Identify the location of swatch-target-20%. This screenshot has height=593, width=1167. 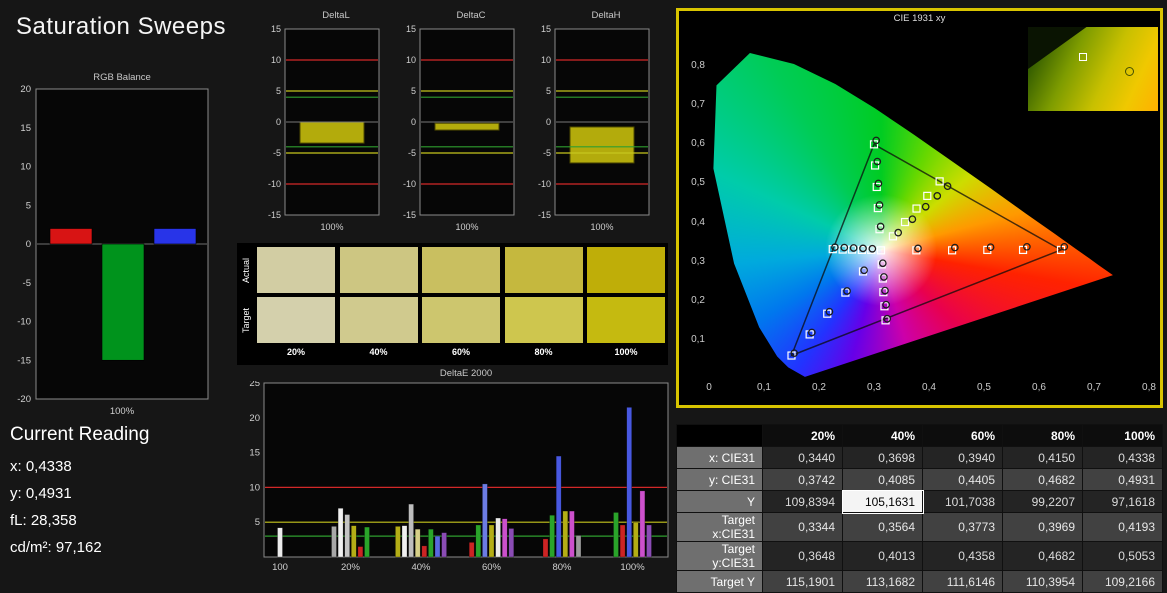
(296, 320).